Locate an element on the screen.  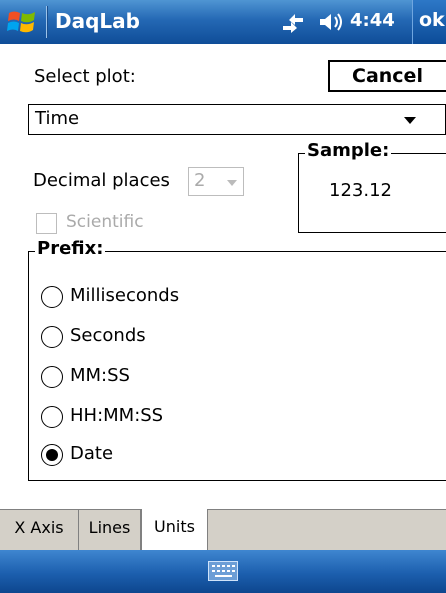
sample-value: 123.12 is located at coordinates (360, 190).